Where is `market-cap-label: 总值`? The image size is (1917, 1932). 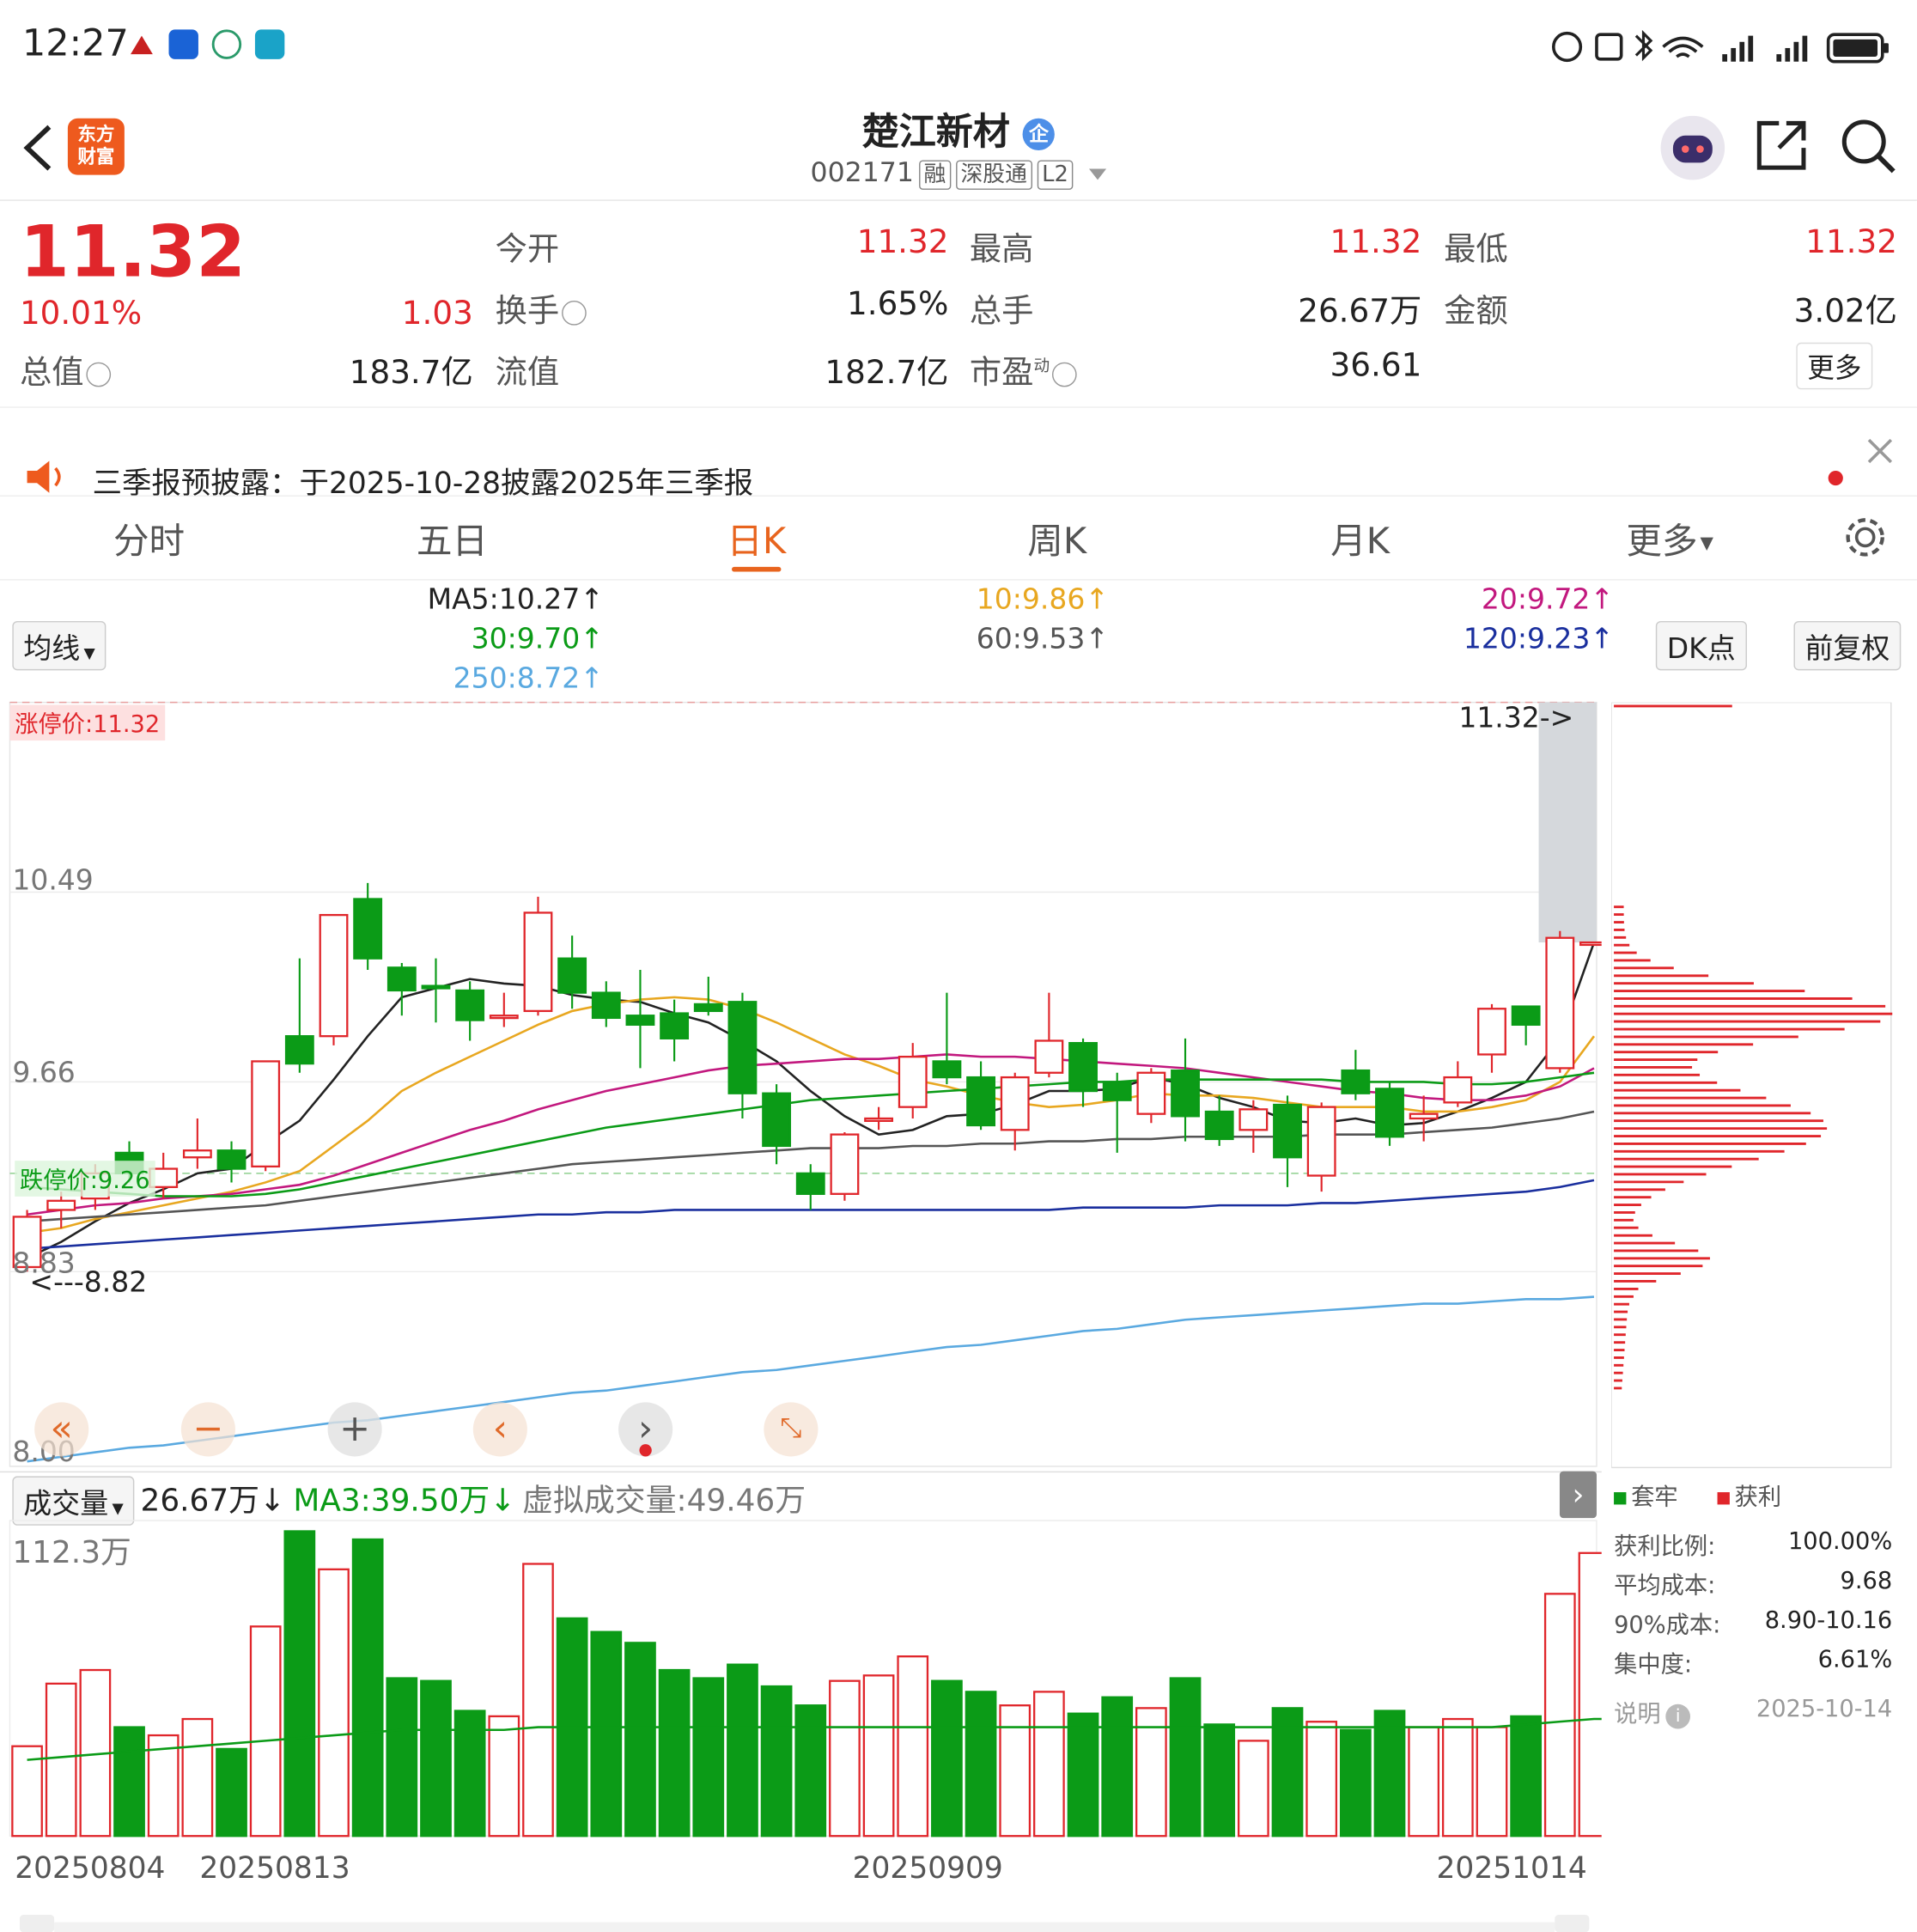 market-cap-label: 总值 is located at coordinates (66, 370).